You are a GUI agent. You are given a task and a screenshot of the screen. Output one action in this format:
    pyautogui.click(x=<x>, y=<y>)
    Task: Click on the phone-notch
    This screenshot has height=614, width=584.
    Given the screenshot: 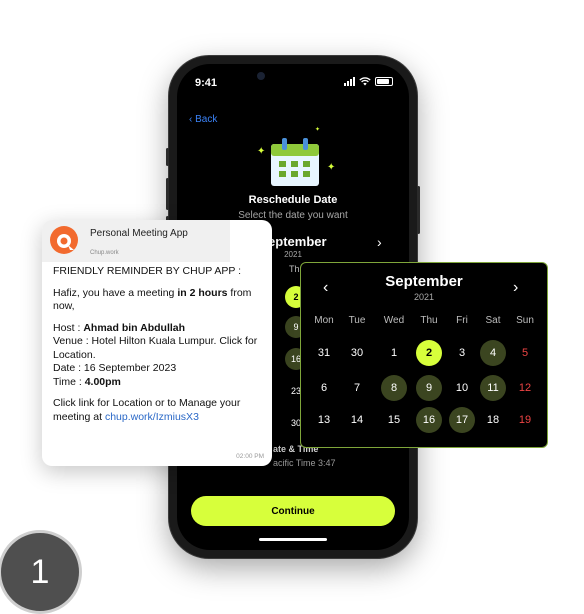 What is the action you would take?
    pyautogui.click(x=293, y=76)
    